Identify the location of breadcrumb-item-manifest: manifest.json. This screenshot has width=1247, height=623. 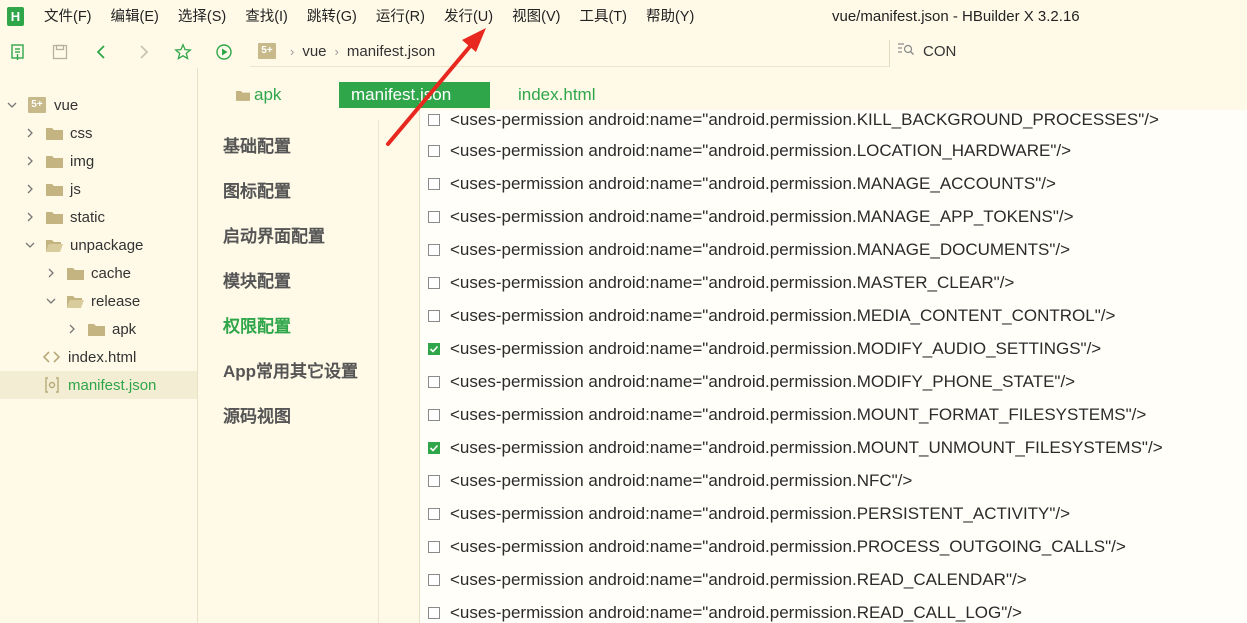
(391, 51).